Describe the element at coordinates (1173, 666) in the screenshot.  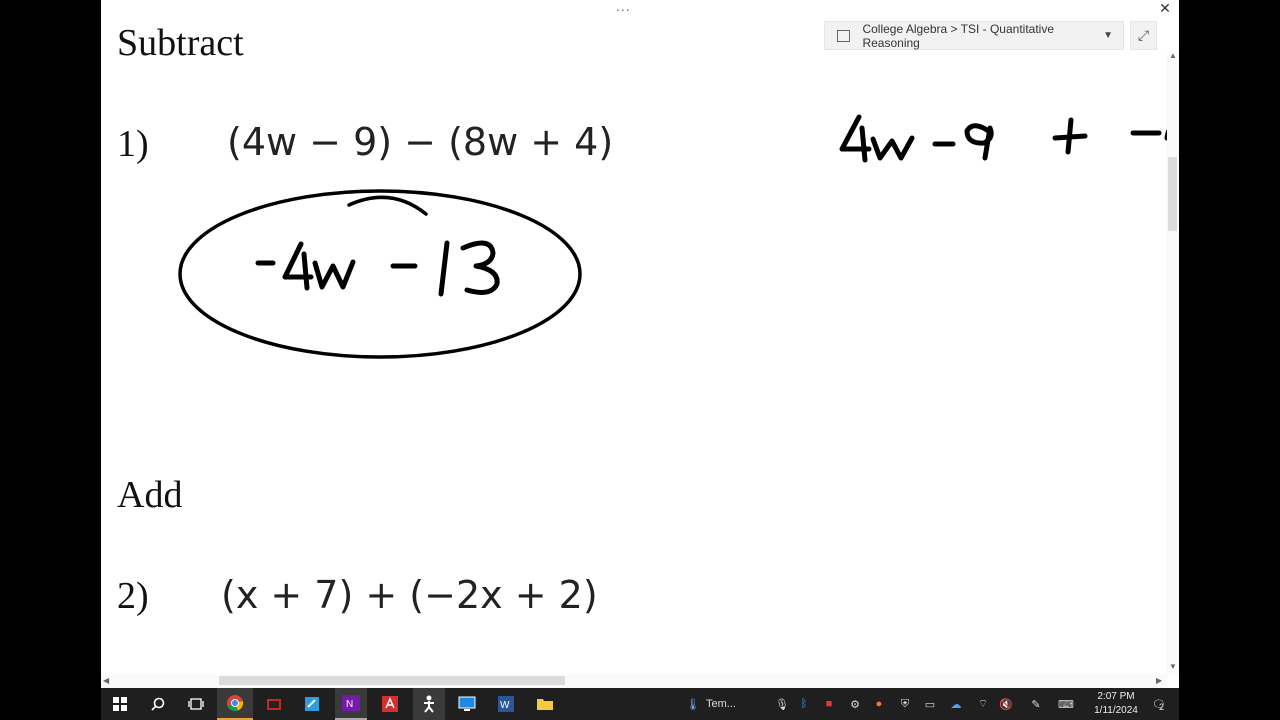
I see `scroll-down-arrow-icon: ▼` at that location.